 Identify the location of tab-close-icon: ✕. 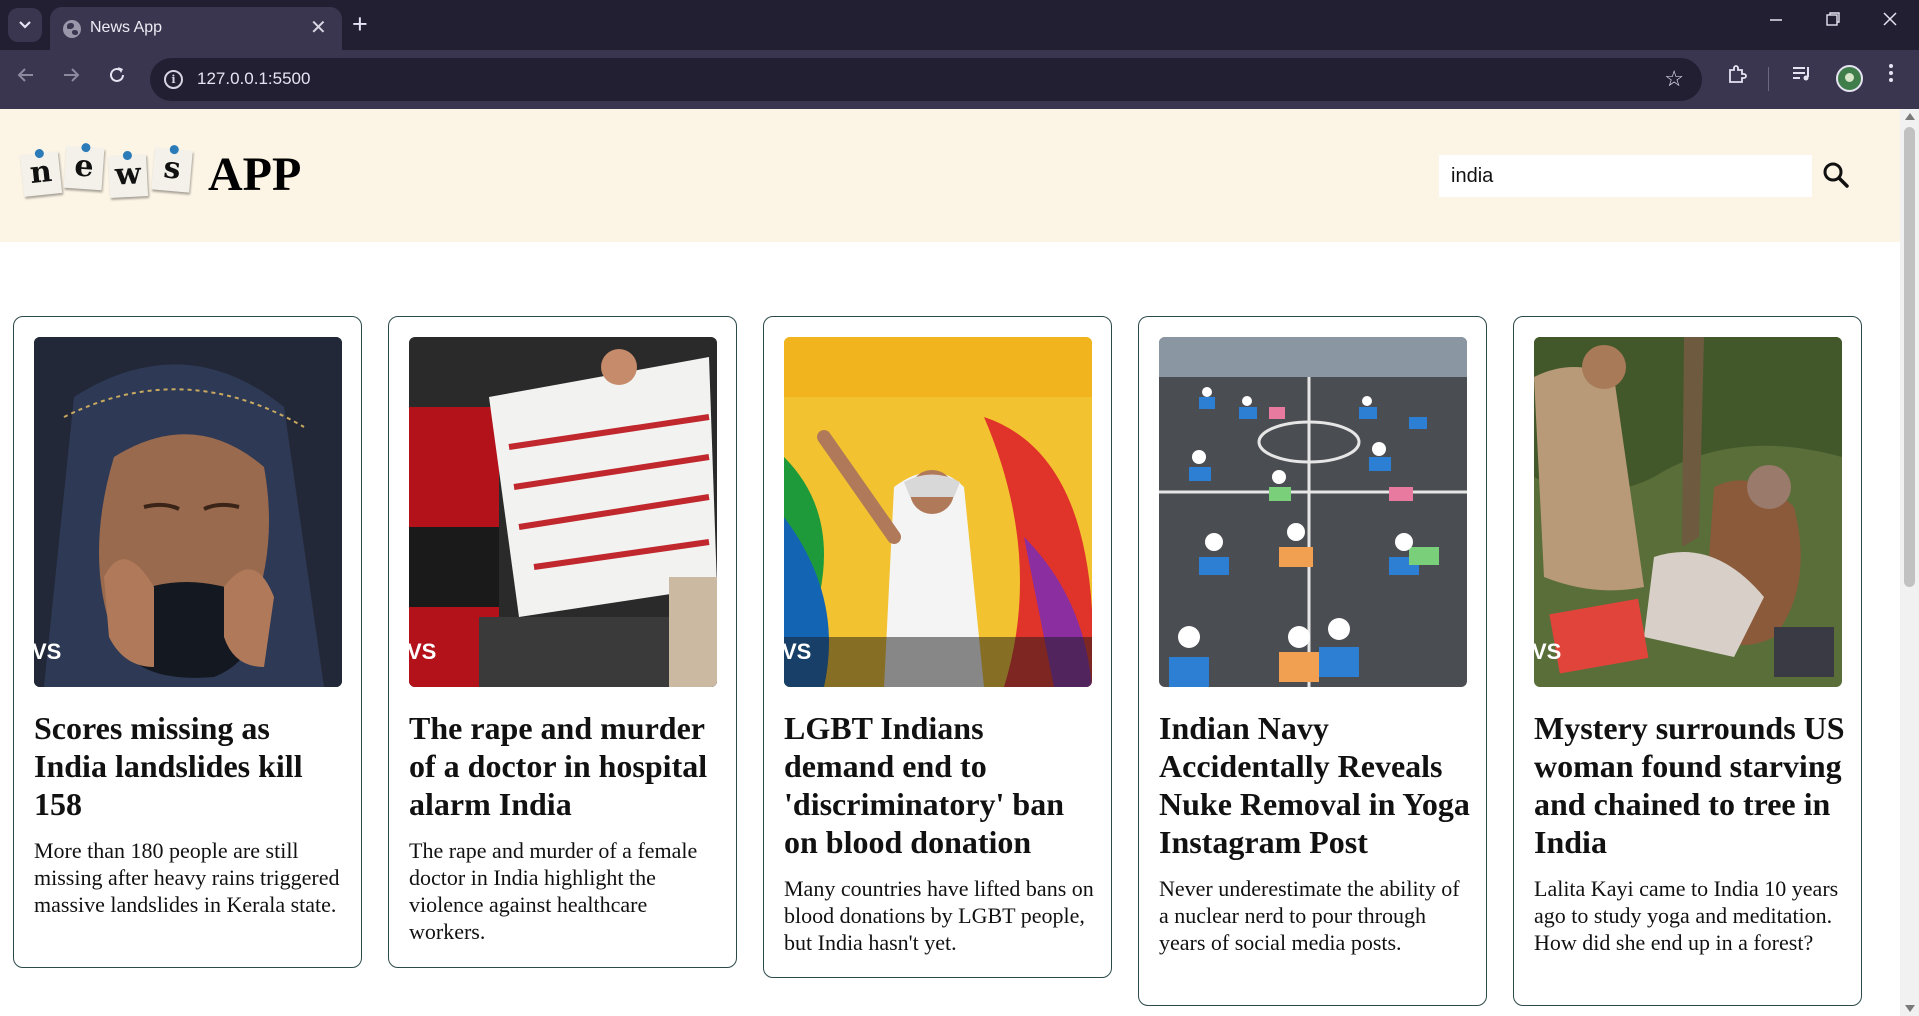
(318, 27).